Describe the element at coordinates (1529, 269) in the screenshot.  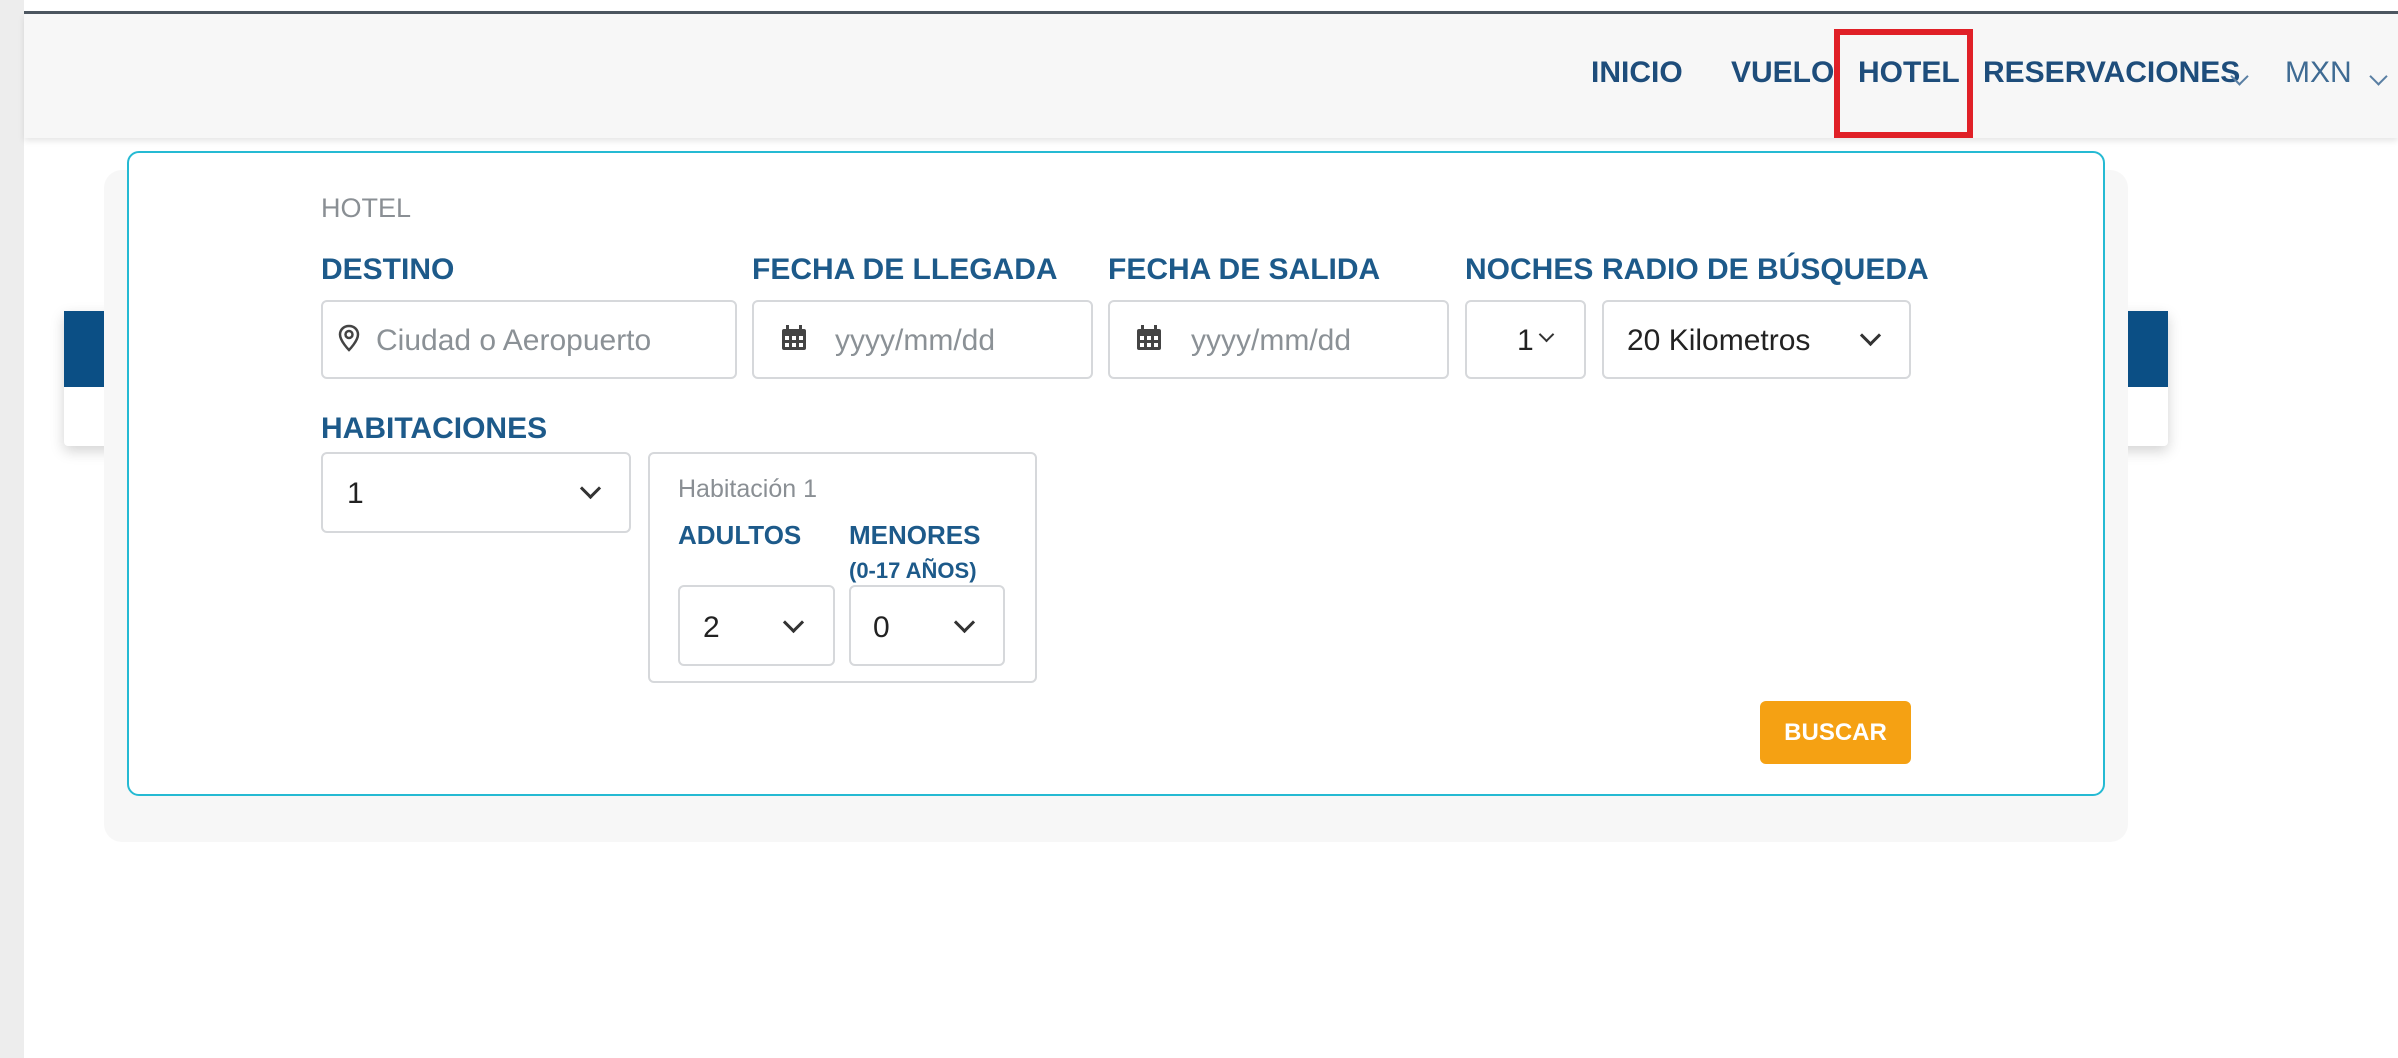
I see `noches-label: NOCHES` at that location.